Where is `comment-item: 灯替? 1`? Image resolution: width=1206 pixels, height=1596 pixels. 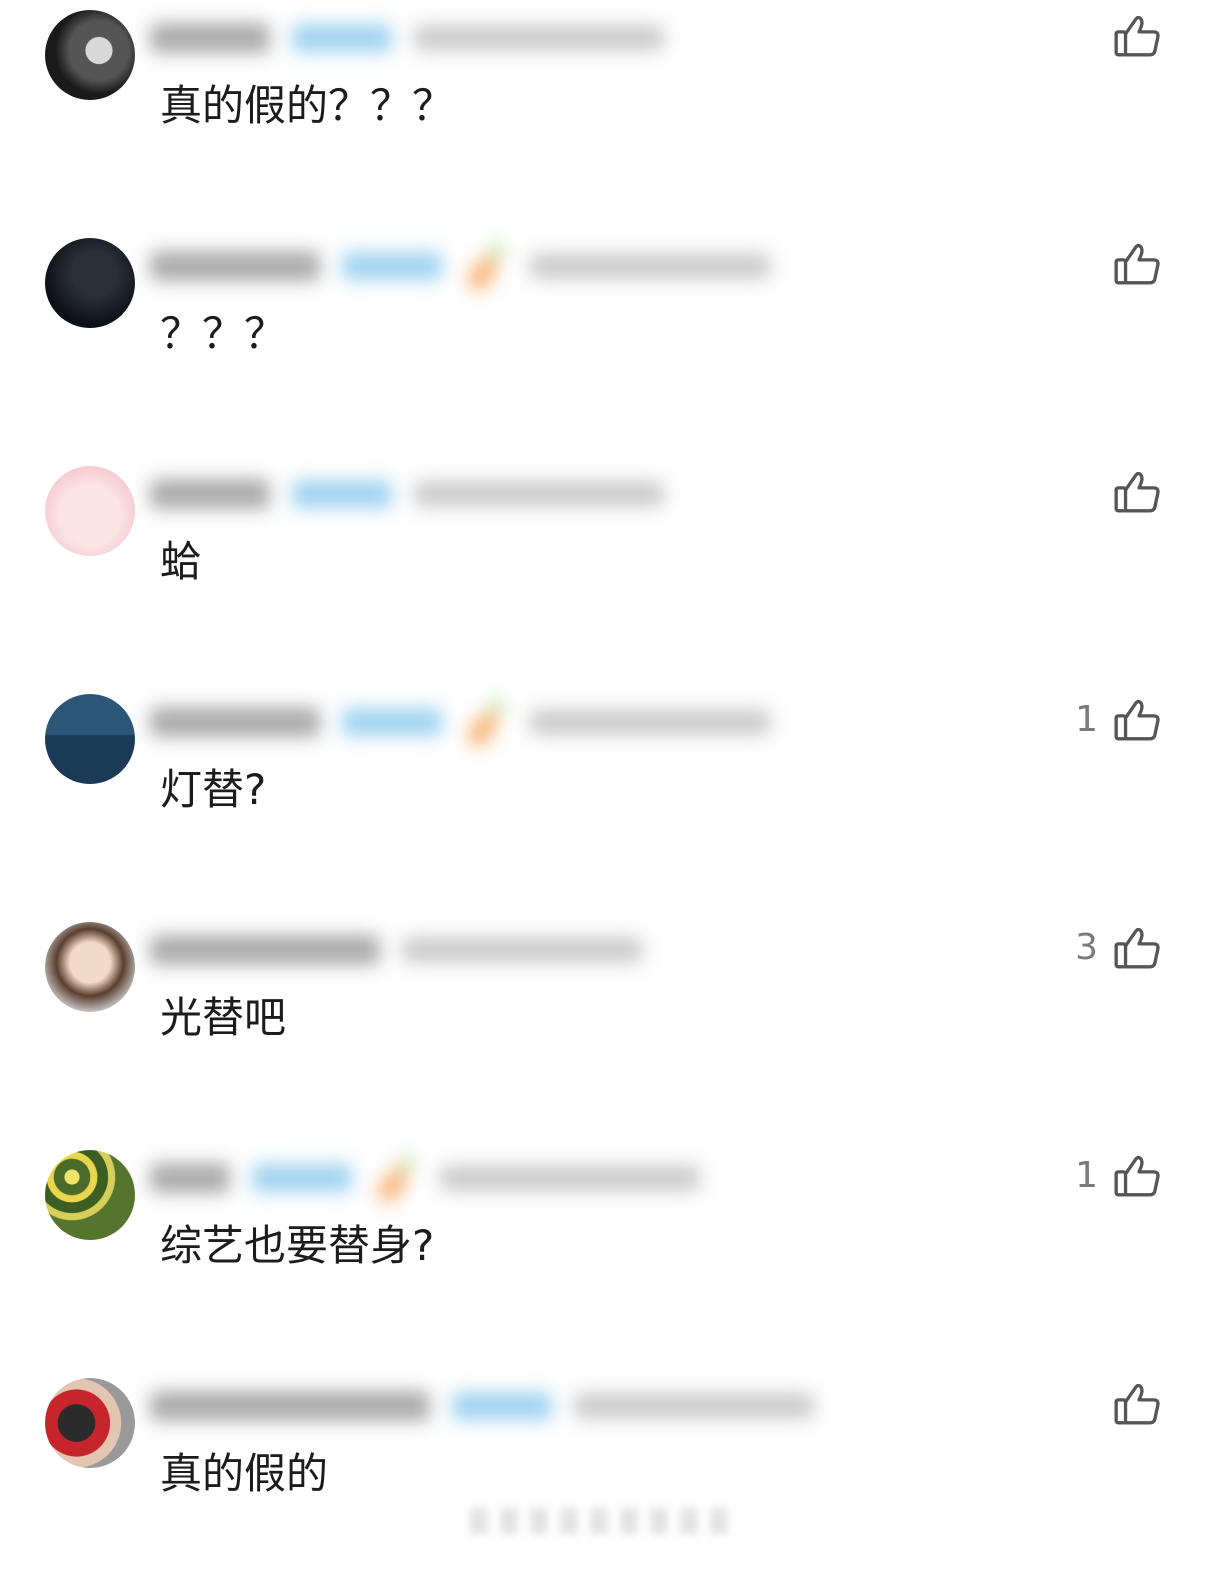 comment-item: 灯替? 1 is located at coordinates (603, 798).